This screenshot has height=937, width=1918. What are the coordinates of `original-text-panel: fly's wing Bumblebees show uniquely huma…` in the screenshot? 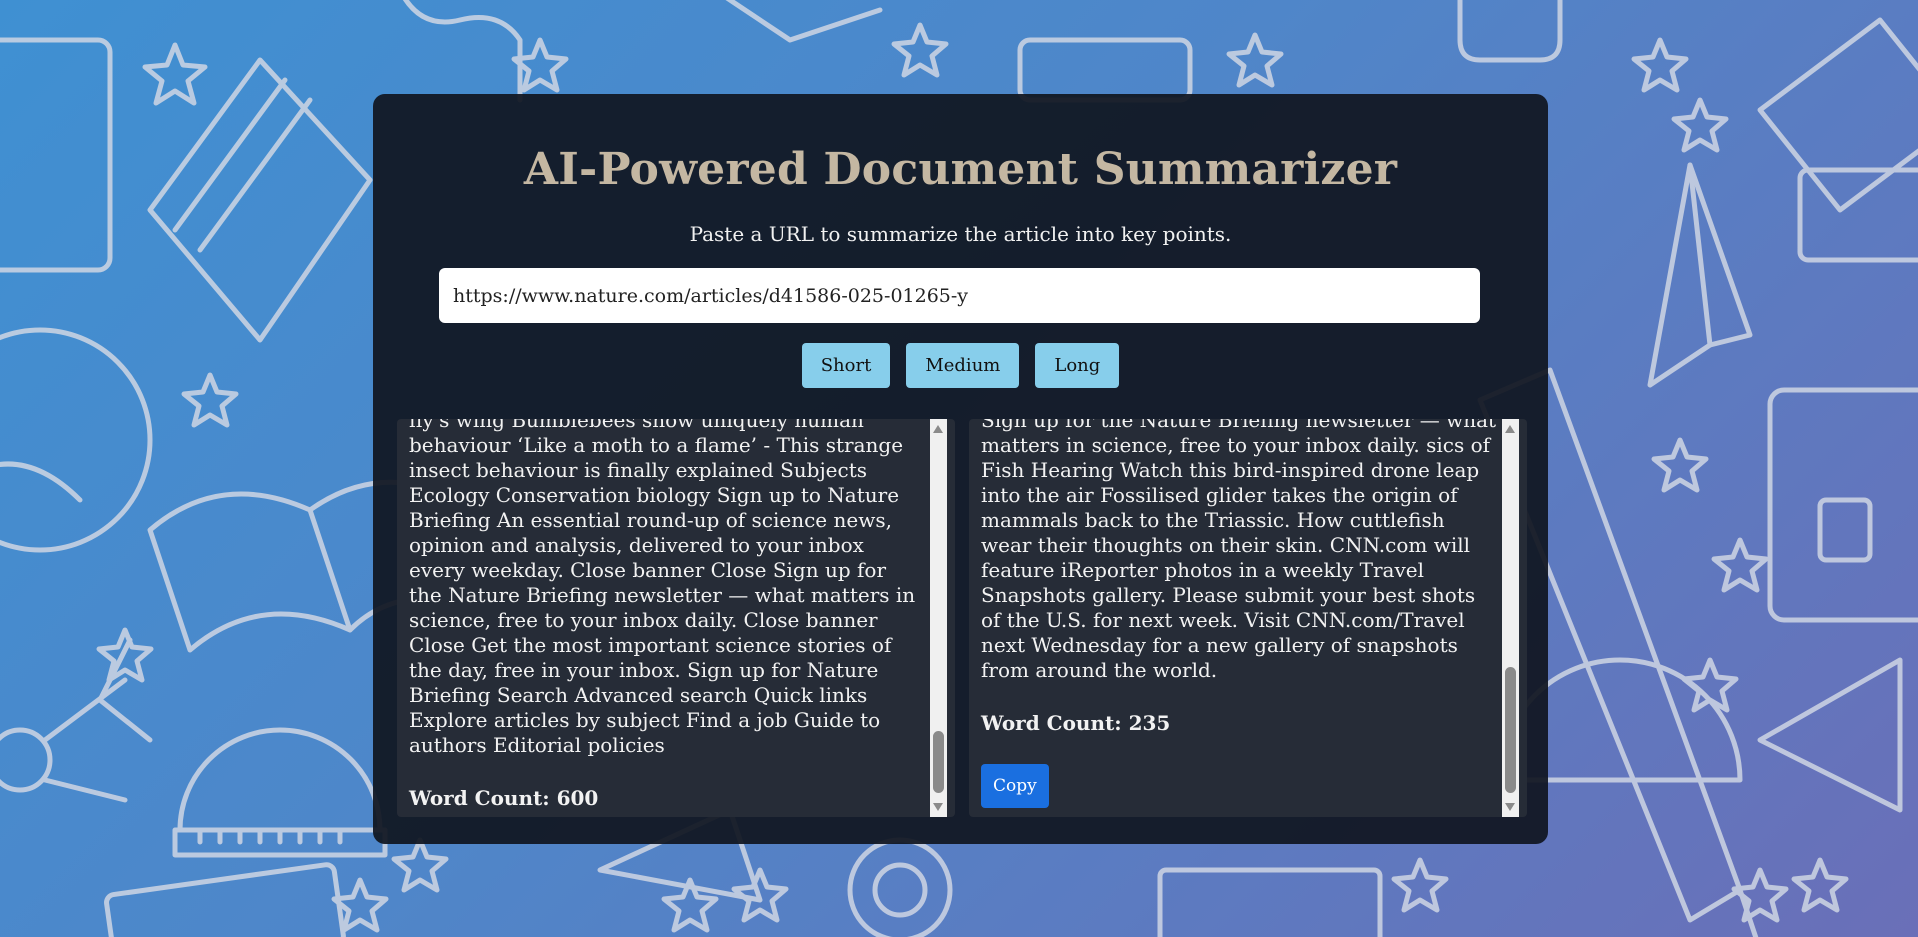 It's located at (676, 618).